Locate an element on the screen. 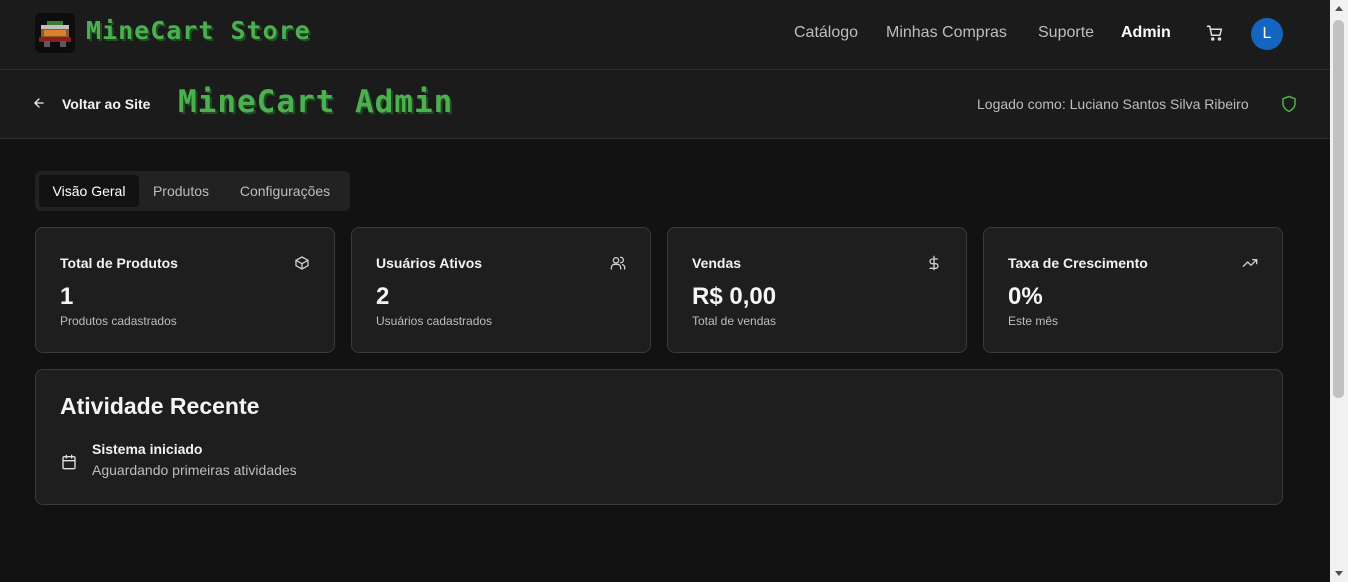 The width and height of the screenshot is (1348, 582). nav-link-minhas-compras: Minhas Compras is located at coordinates (946, 33).